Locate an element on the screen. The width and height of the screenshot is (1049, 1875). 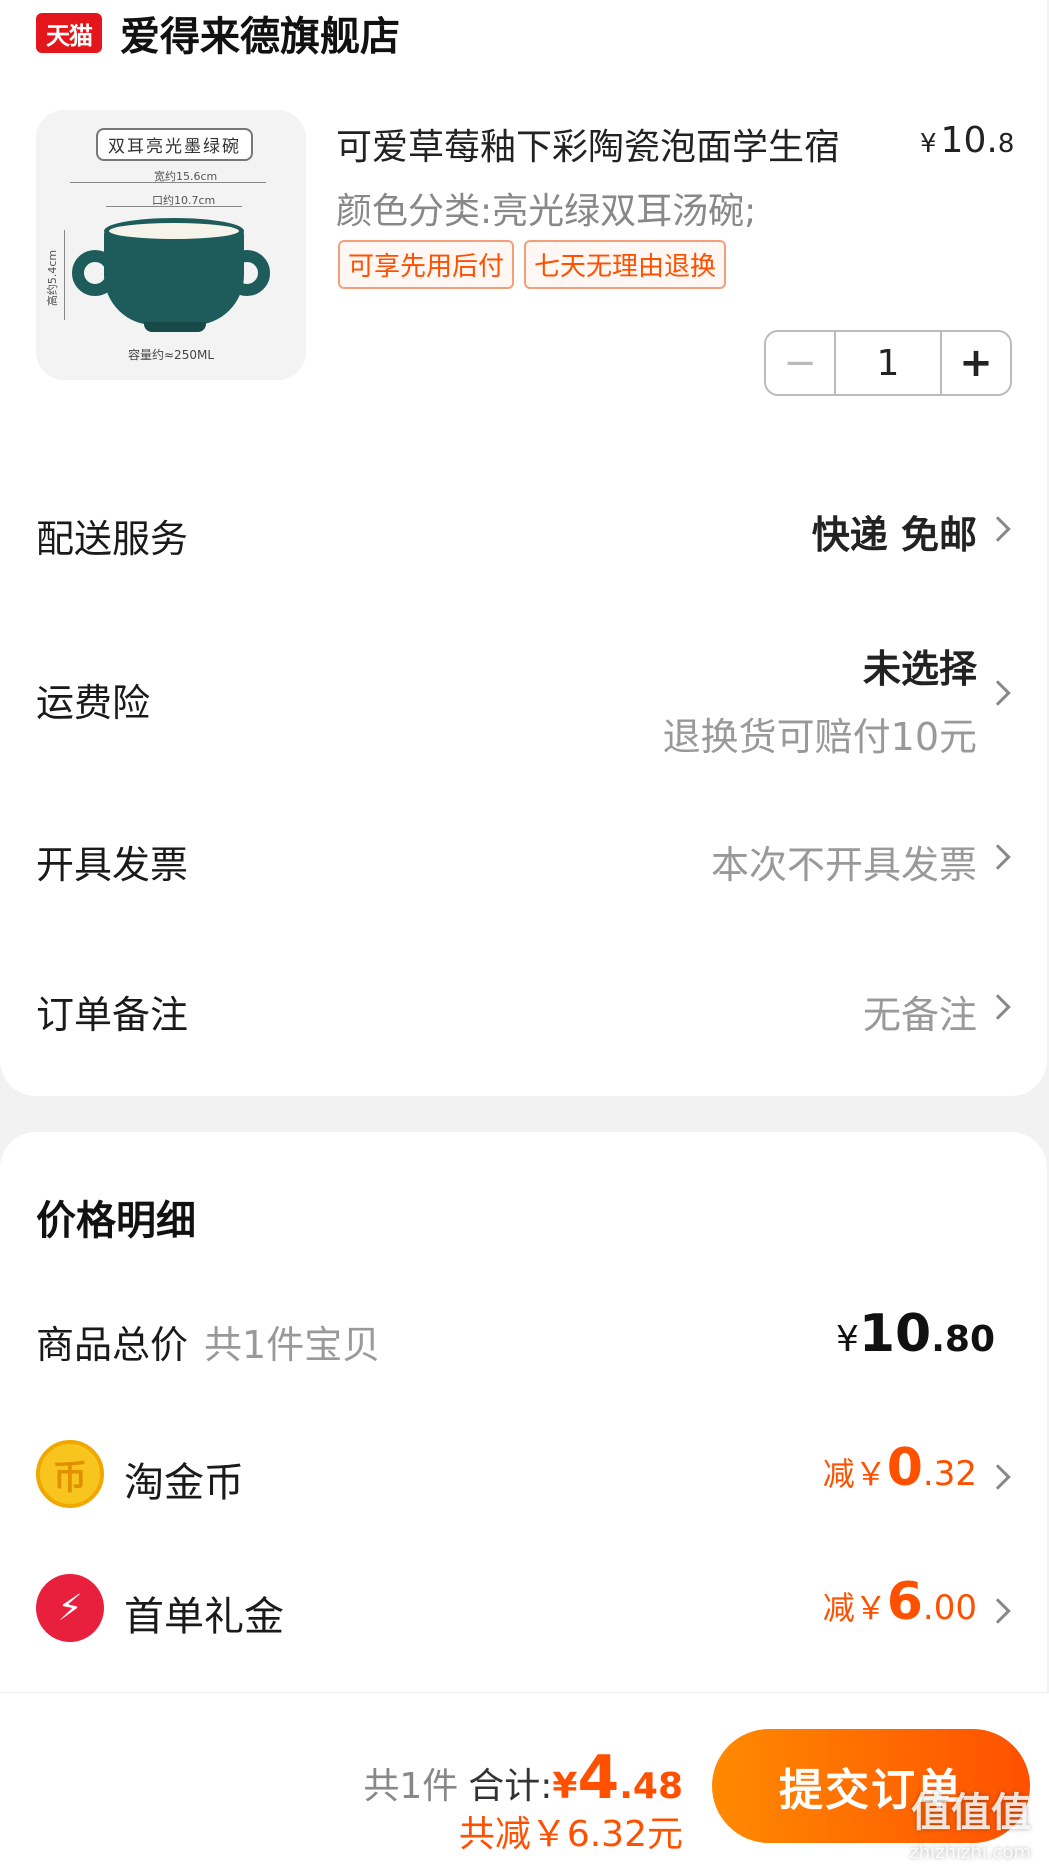
insurance-chevron-icon is located at coordinates (998, 693).